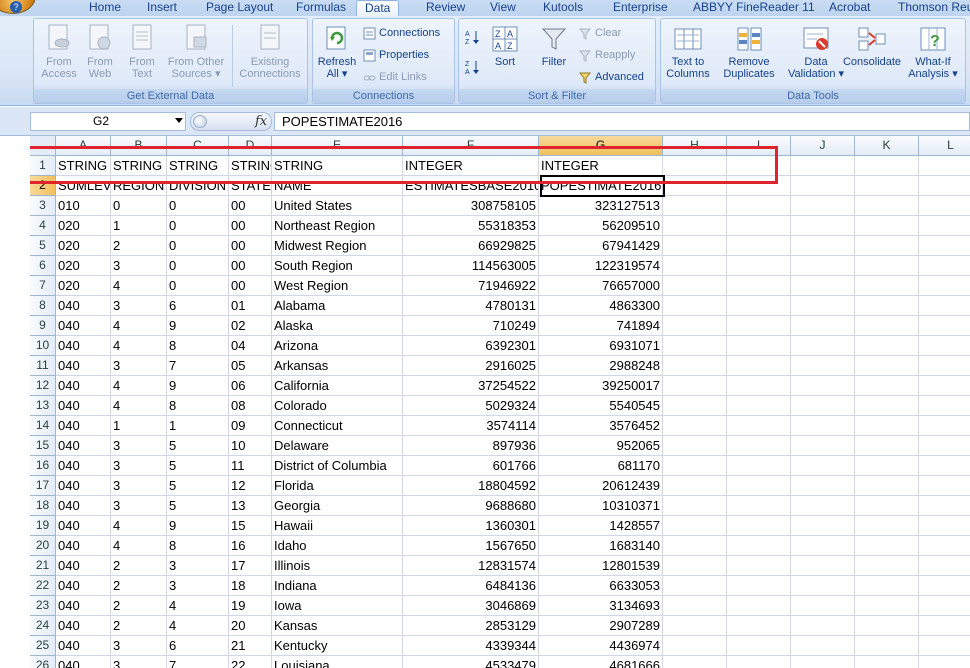 This screenshot has height=668, width=970. What do you see at coordinates (887, 586) in the screenshot?
I see `cell-k22` at bounding box center [887, 586].